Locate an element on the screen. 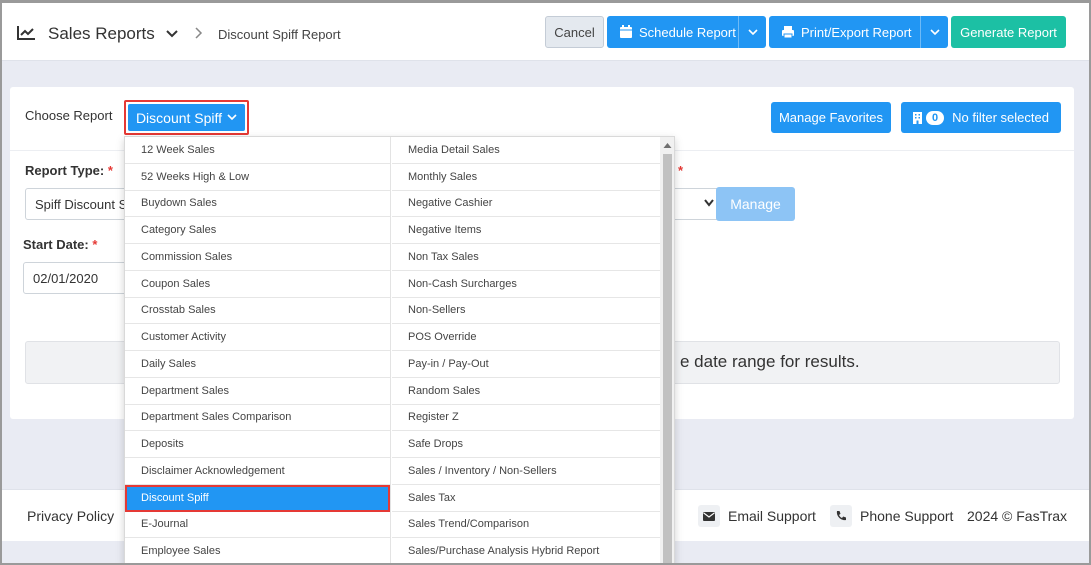 This screenshot has height=565, width=1091. dropdown-item: Crosstab Sales is located at coordinates (257, 311).